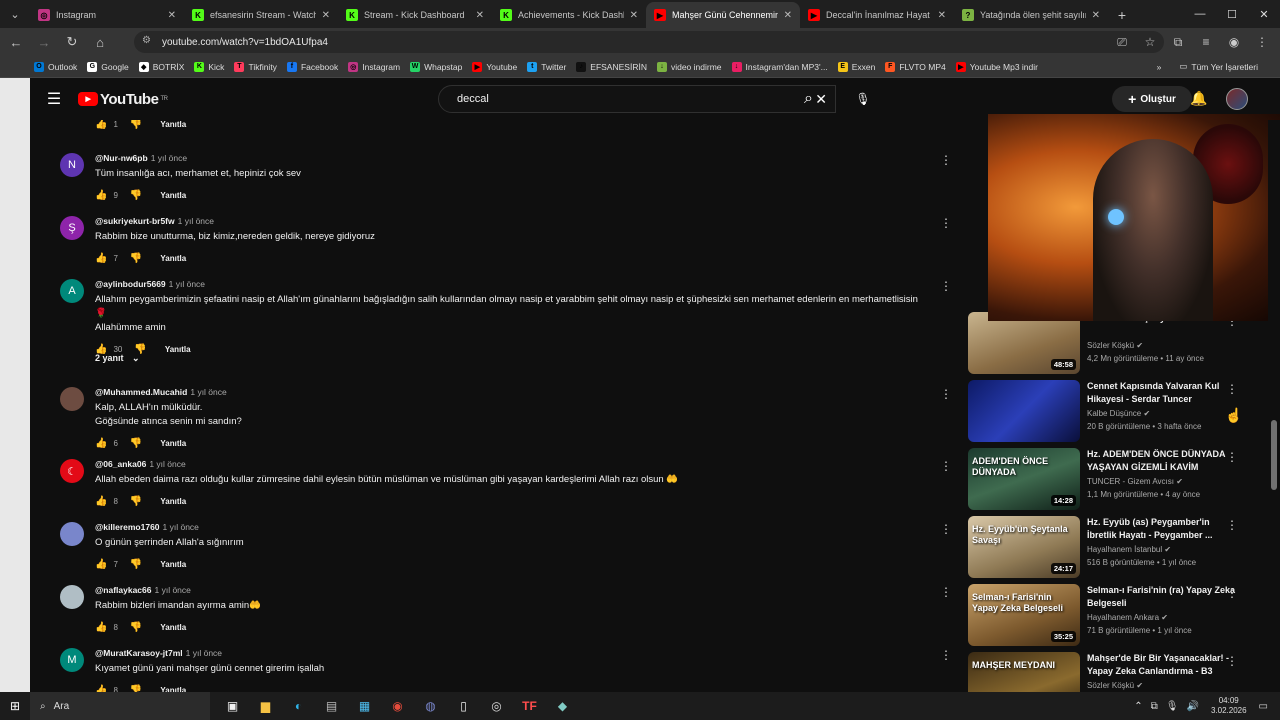  I want to click on bookmark-item: ▶ Youtube Mp3 indir, so click(996, 66).